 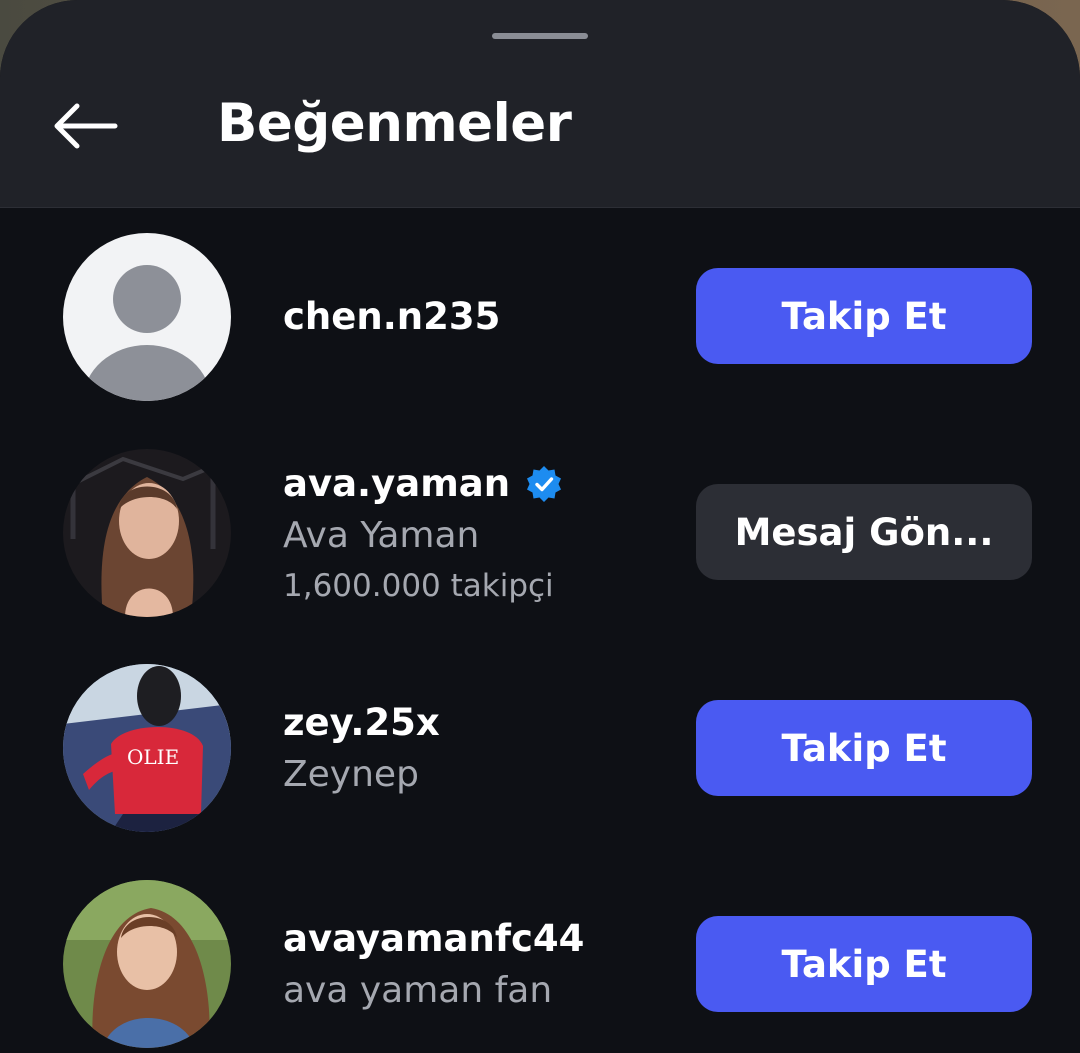 I want to click on username: ava.yaman, so click(x=423, y=484).